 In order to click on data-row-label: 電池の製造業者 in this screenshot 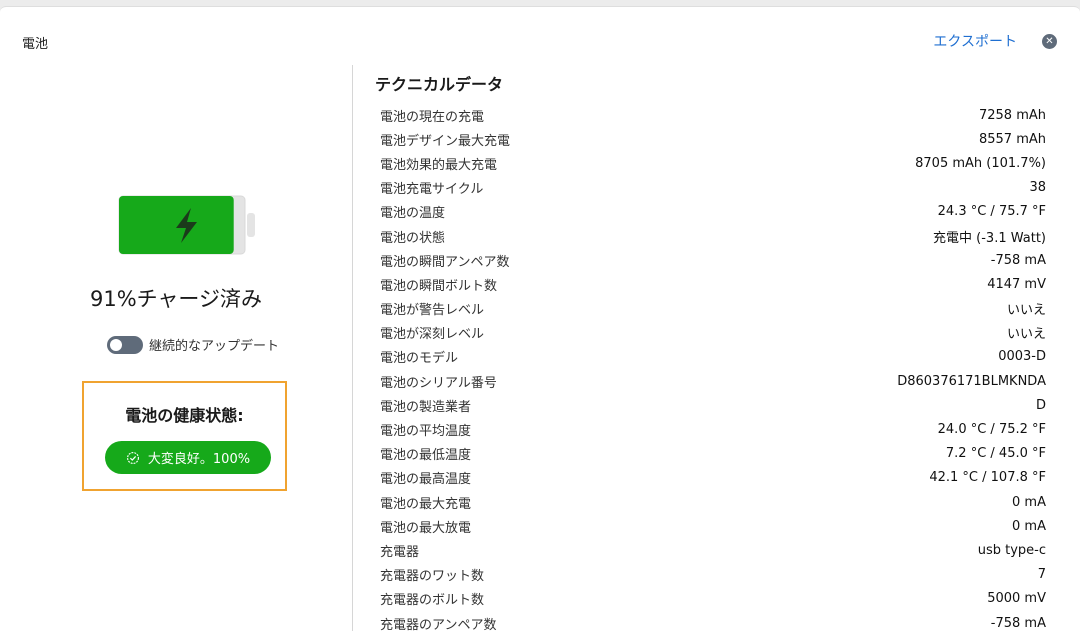, I will do `click(426, 407)`.